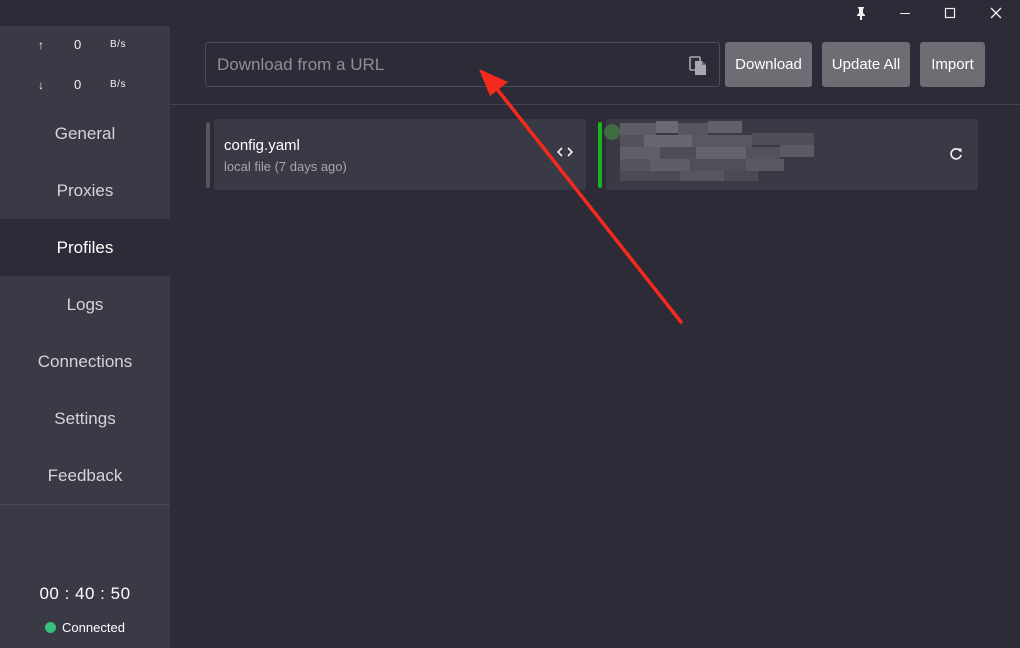 The image size is (1020, 648). What do you see at coordinates (93, 627) in the screenshot?
I see `status-label: Connected` at bounding box center [93, 627].